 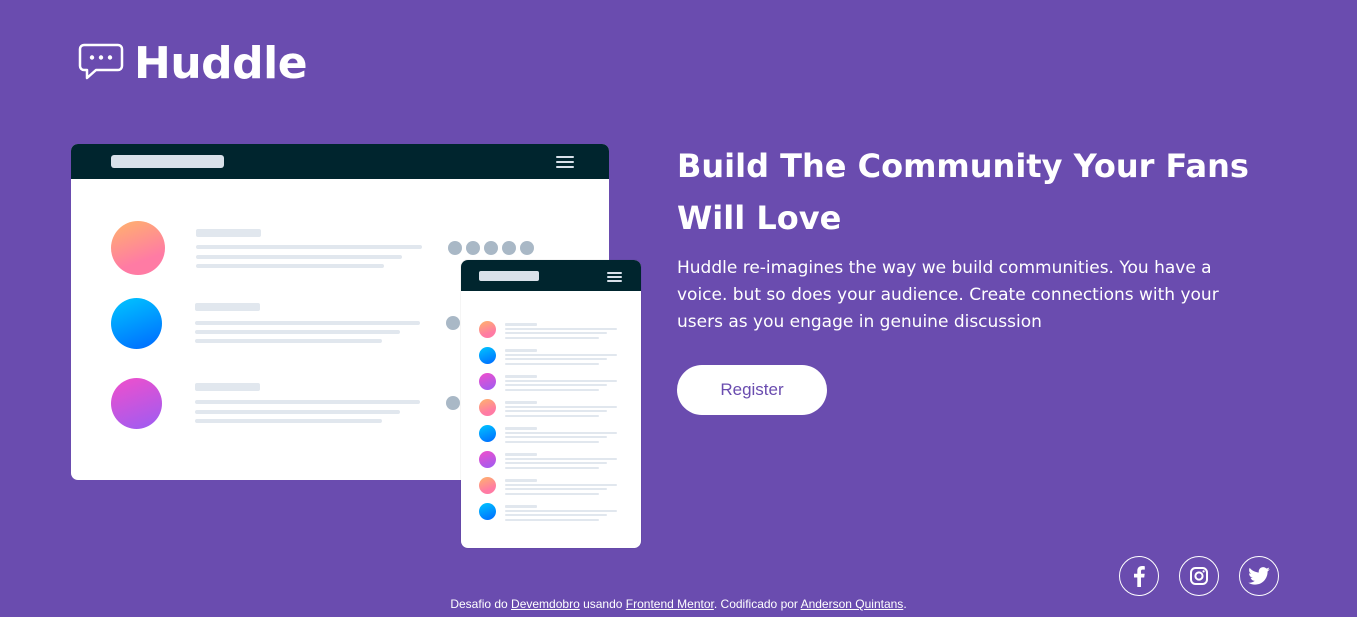 What do you see at coordinates (905, 604) in the screenshot?
I see `footer-text: .` at bounding box center [905, 604].